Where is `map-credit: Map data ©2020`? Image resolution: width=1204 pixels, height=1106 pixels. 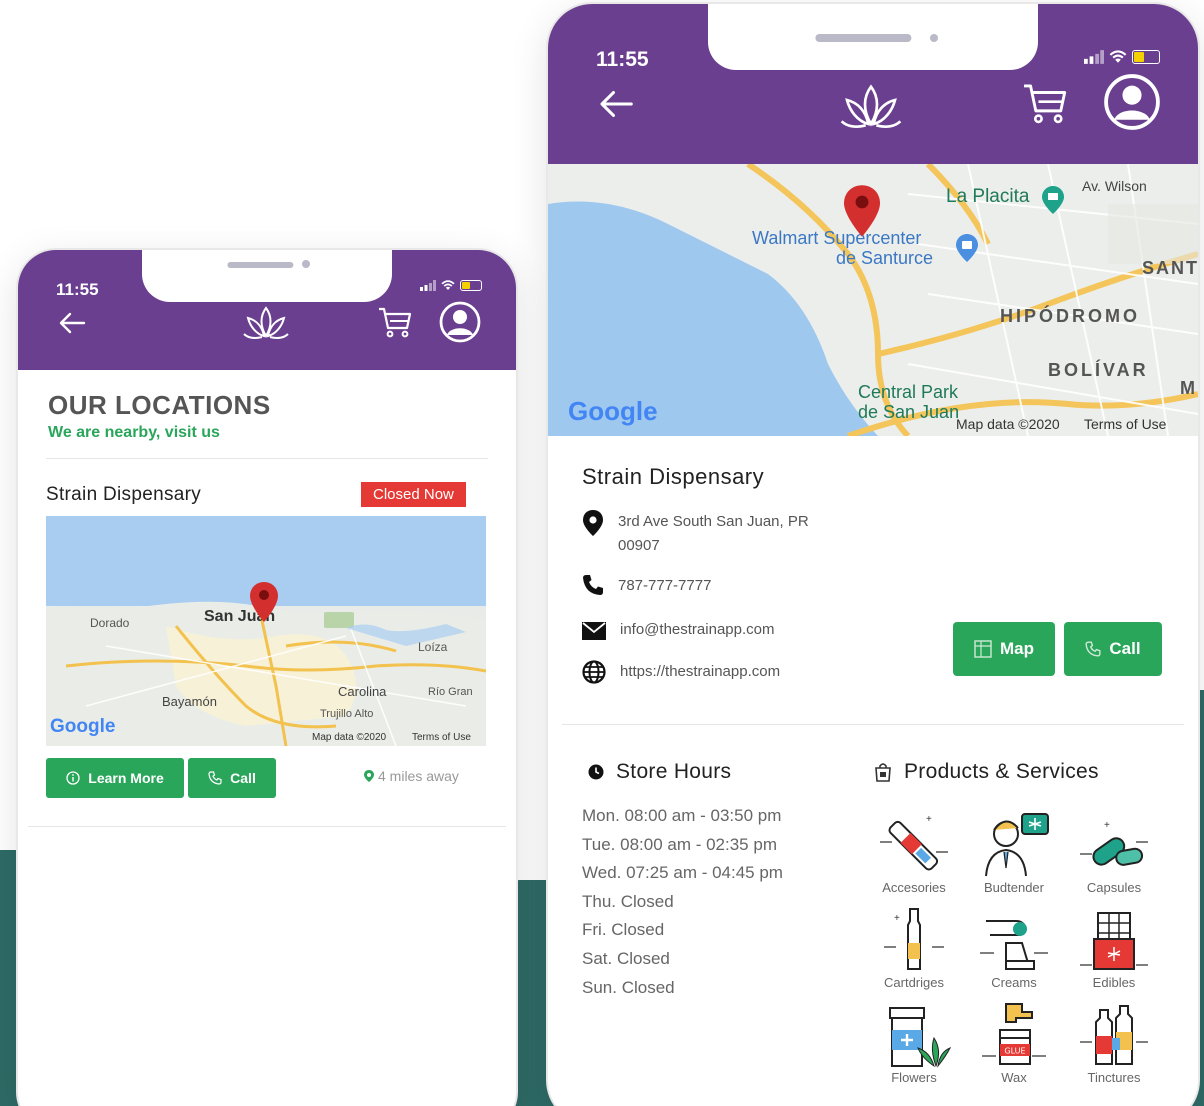 map-credit: Map data ©2020 is located at coordinates (349, 737).